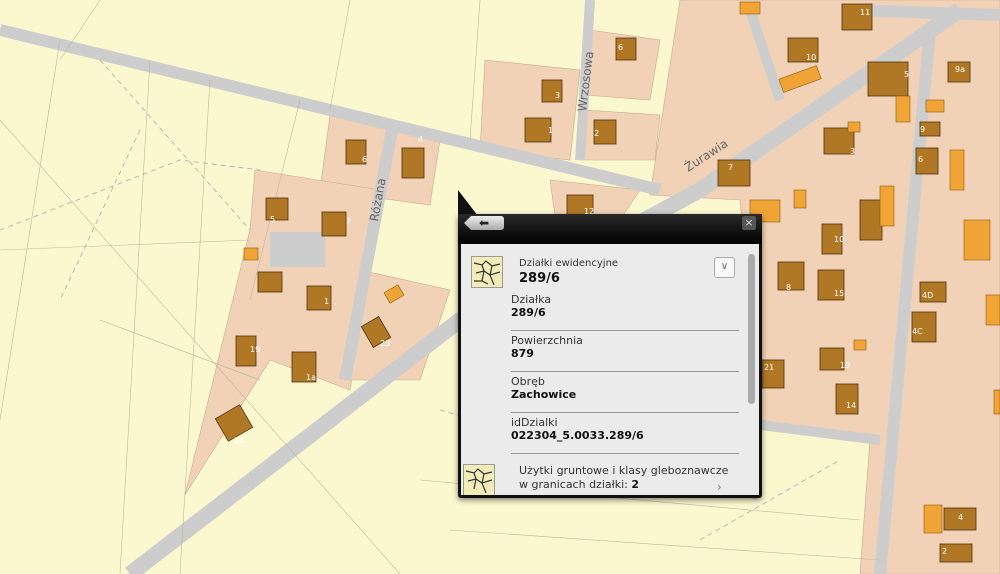 The width and height of the screenshot is (1000, 574). What do you see at coordinates (749, 223) in the screenshot?
I see `close-button: ×` at bounding box center [749, 223].